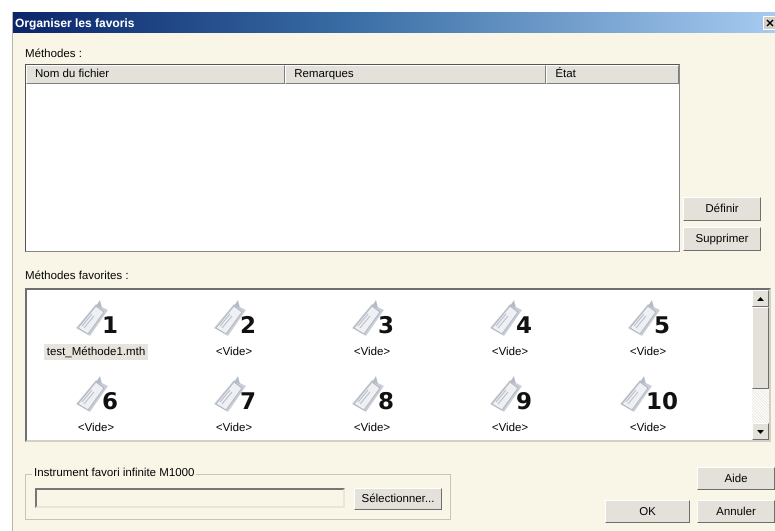 This screenshot has width=775, height=531. What do you see at coordinates (386, 402) in the screenshot?
I see `favorite-number: 8` at bounding box center [386, 402].